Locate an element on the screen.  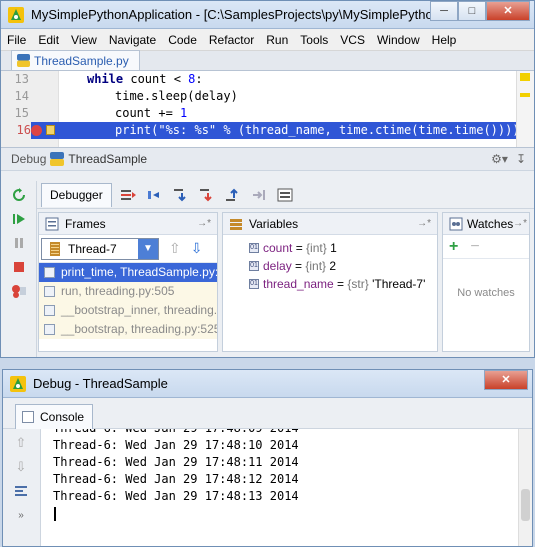
editor-tab-bar: ThreadSample.py is located at coordinates (267, 60).